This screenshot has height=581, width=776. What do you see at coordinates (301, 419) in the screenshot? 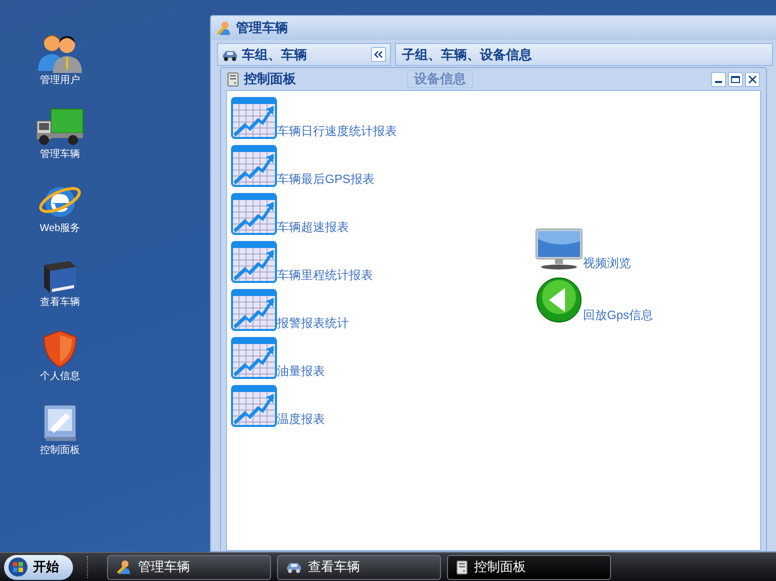
I see `report-link: 温度报表` at bounding box center [301, 419].